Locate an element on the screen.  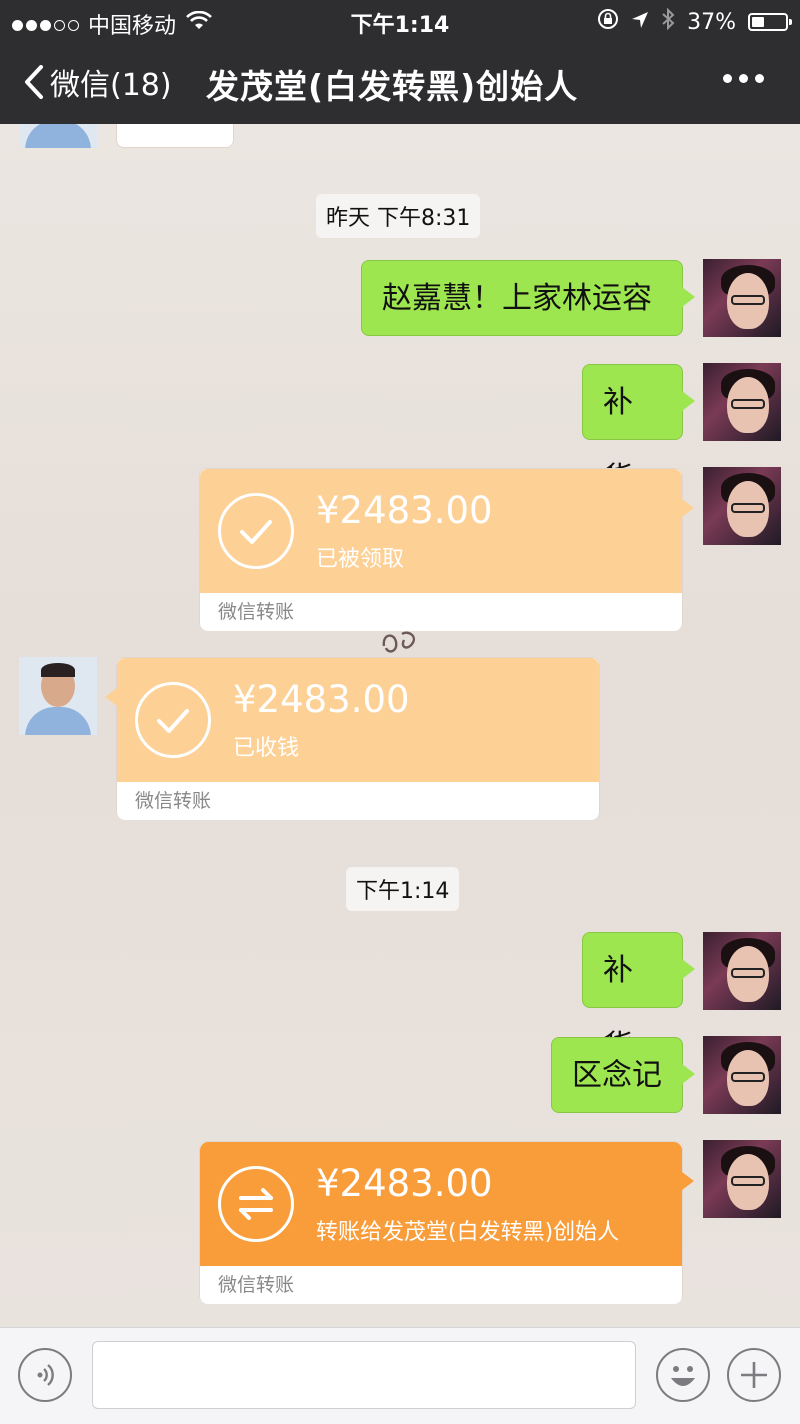
back-label: 微信(18) is located at coordinates (111, 85).